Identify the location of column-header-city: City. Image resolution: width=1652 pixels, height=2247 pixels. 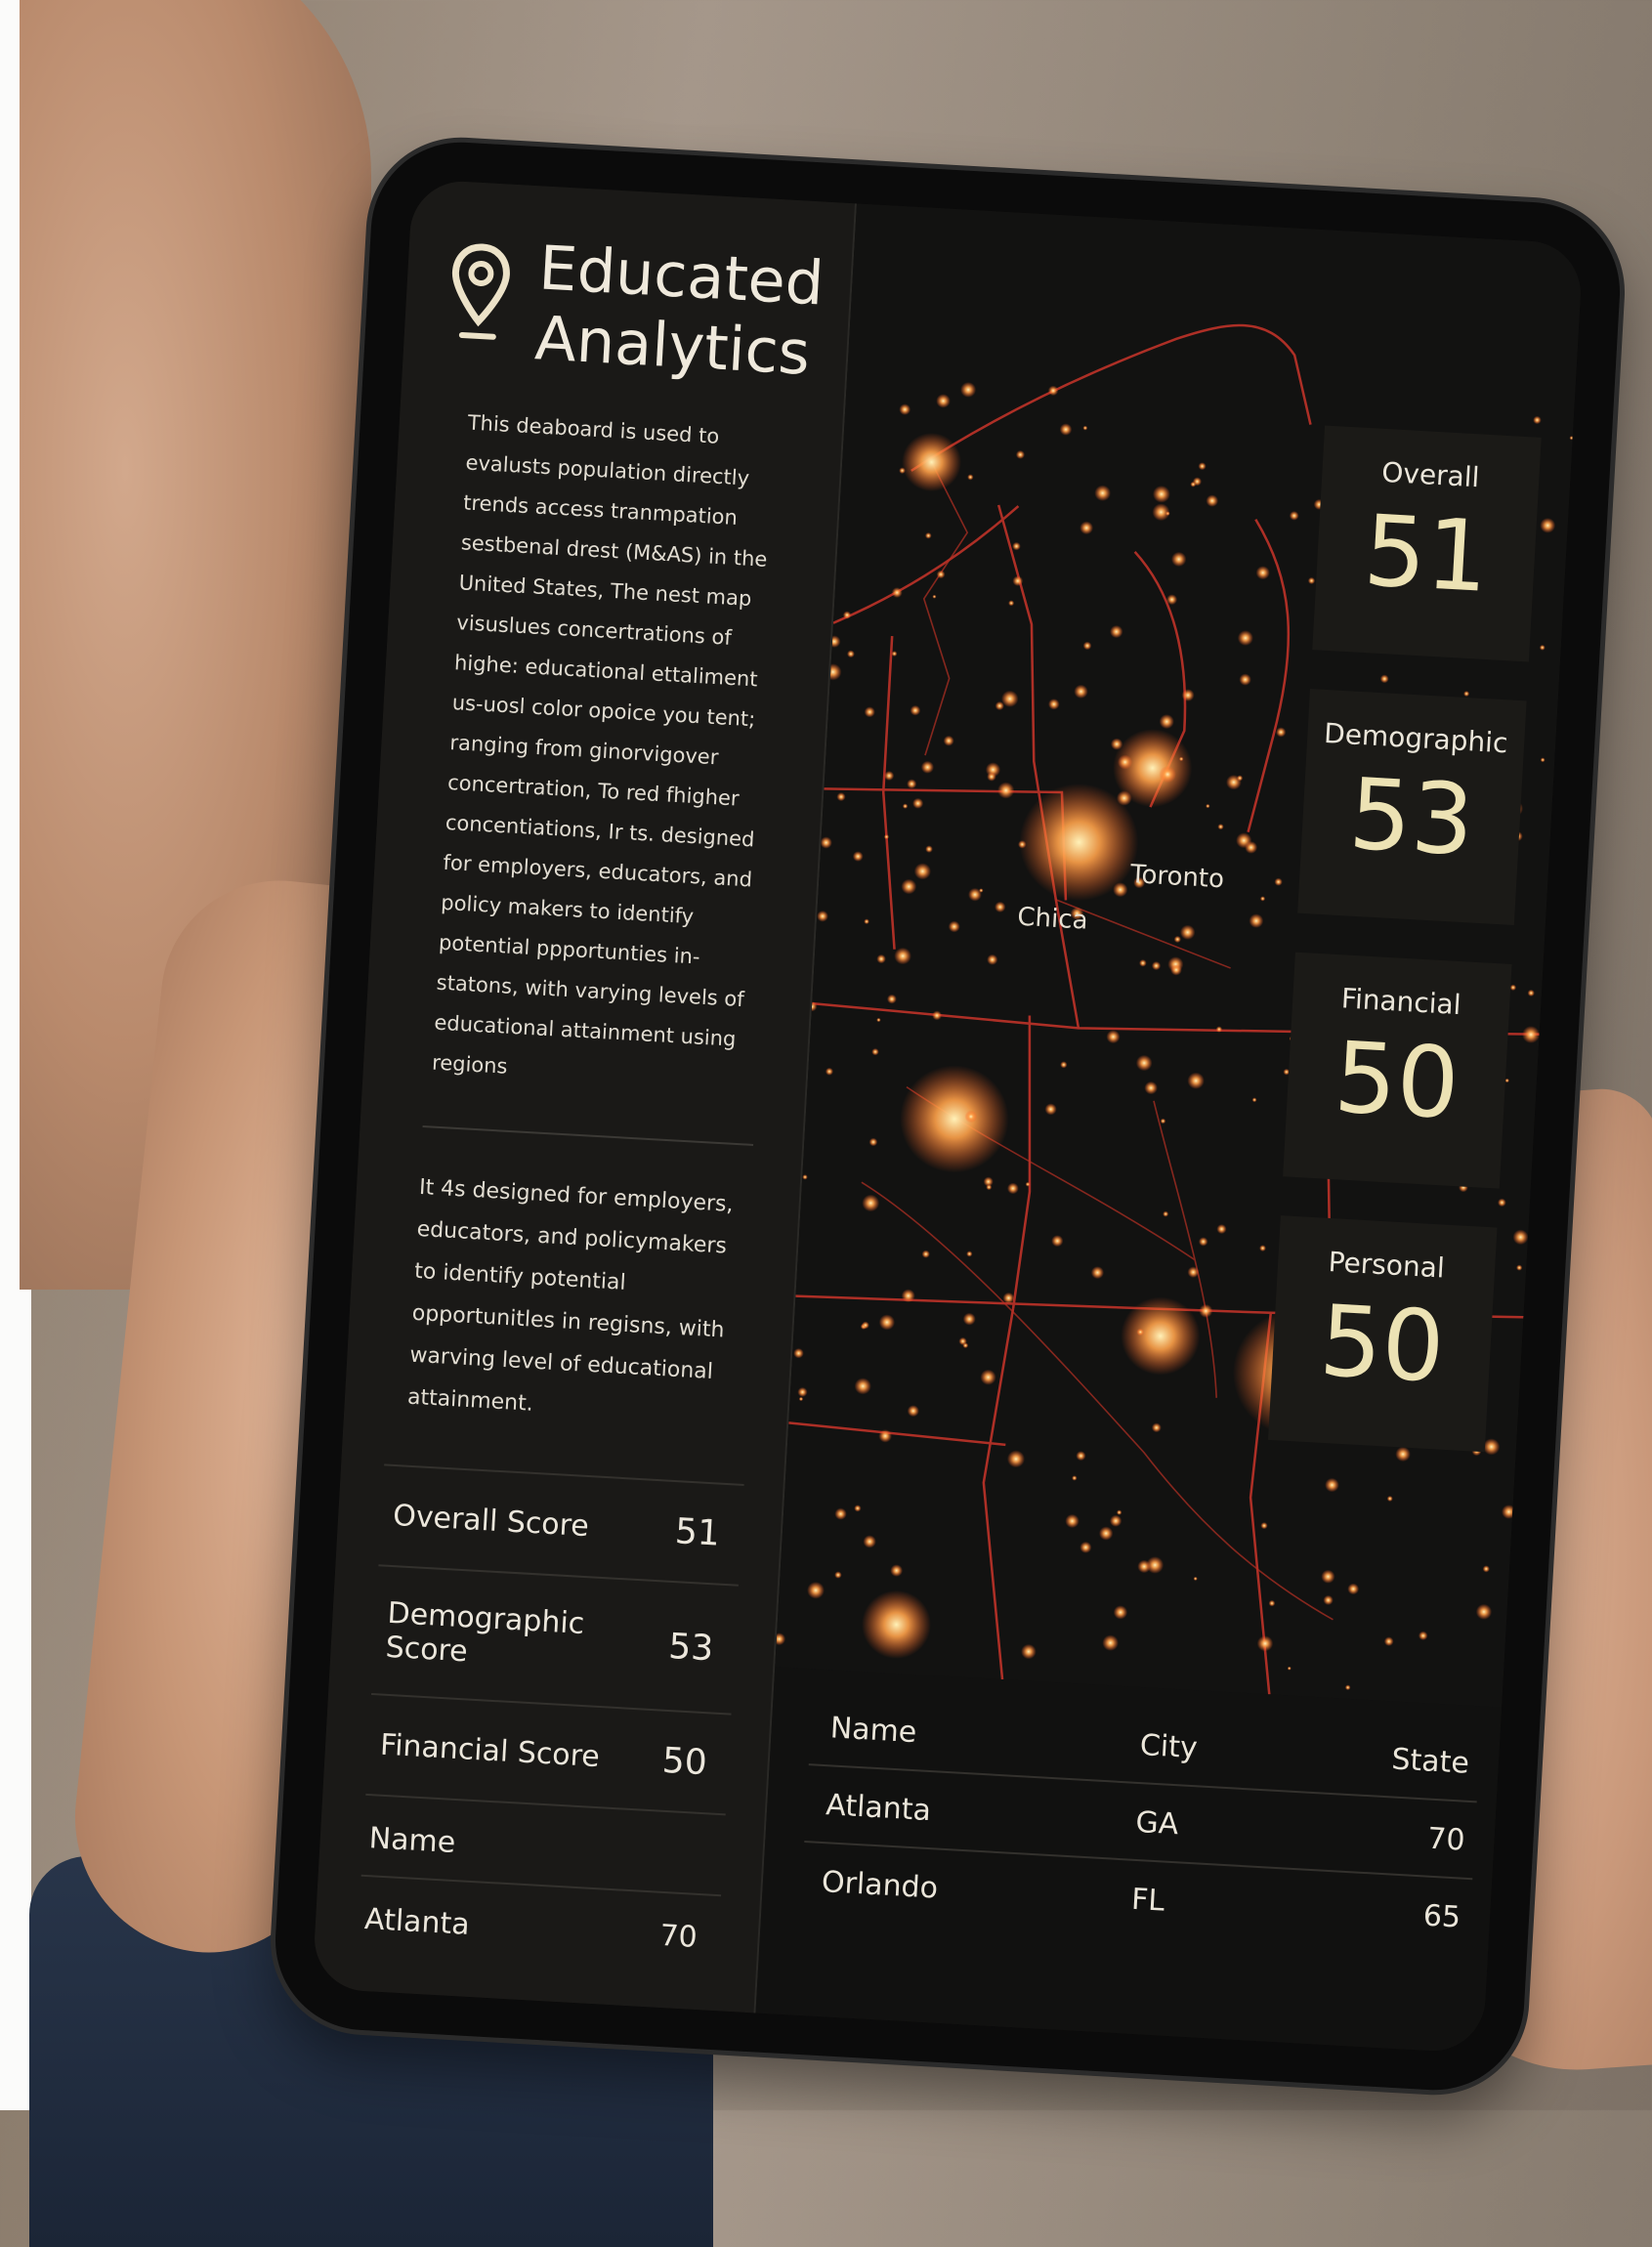
(1236, 1750).